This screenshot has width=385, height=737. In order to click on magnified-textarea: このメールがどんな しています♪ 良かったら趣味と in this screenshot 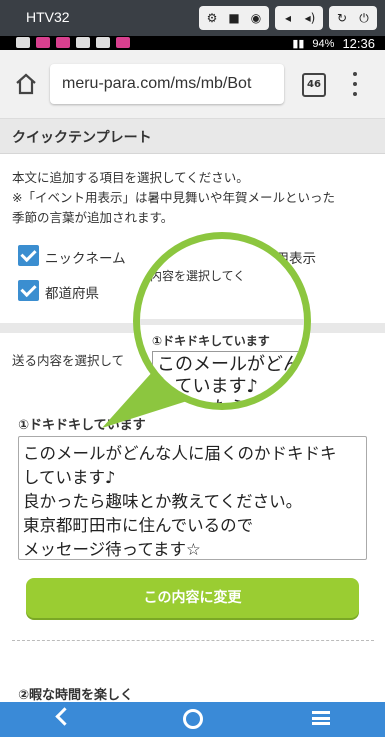, I will do `click(228, 377)`.